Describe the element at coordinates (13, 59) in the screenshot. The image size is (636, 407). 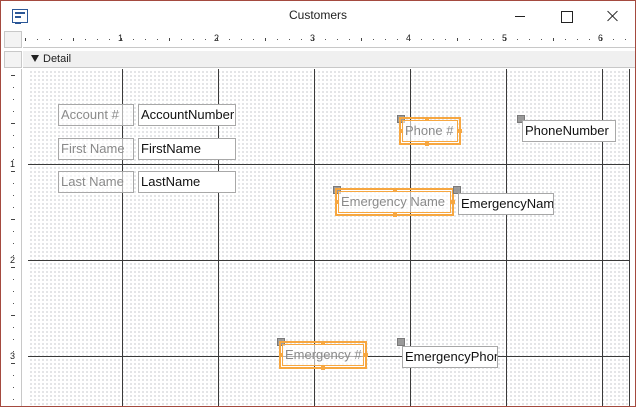
I see `section-selector` at that location.